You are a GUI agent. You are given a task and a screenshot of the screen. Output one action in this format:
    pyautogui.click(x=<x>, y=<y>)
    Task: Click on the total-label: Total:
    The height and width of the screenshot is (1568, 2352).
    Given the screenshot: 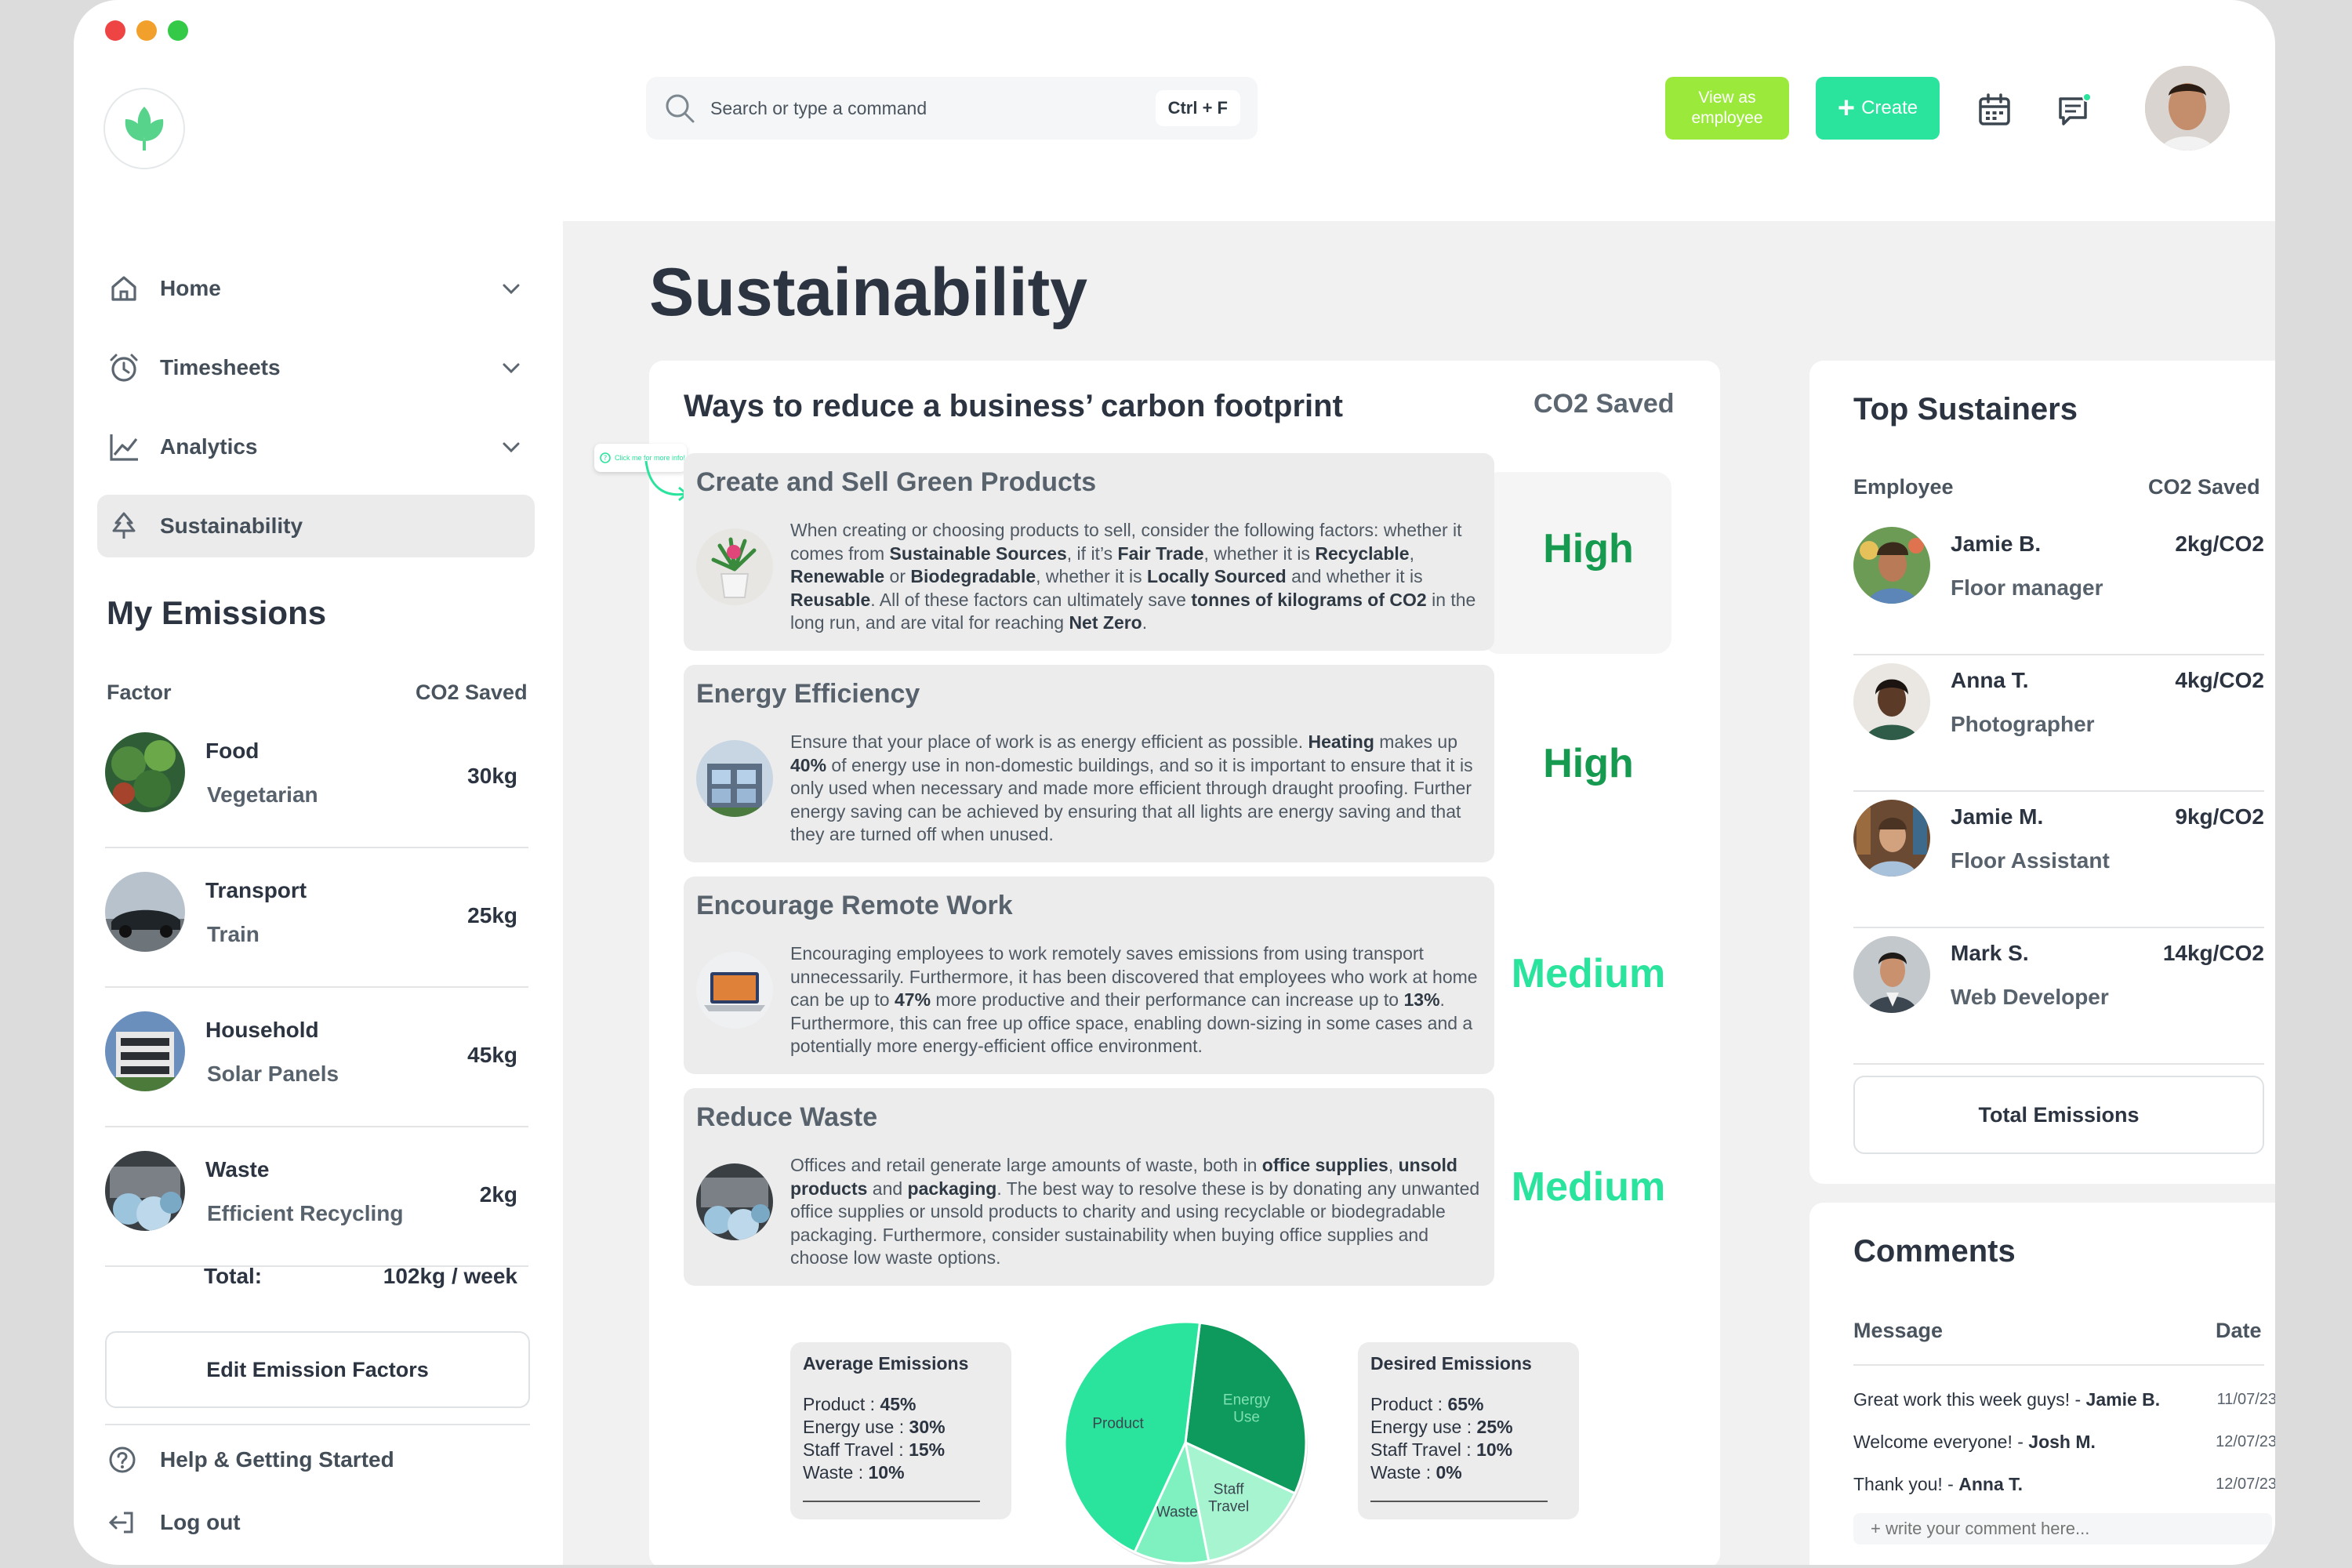 What is the action you would take?
    pyautogui.click(x=233, y=1276)
    